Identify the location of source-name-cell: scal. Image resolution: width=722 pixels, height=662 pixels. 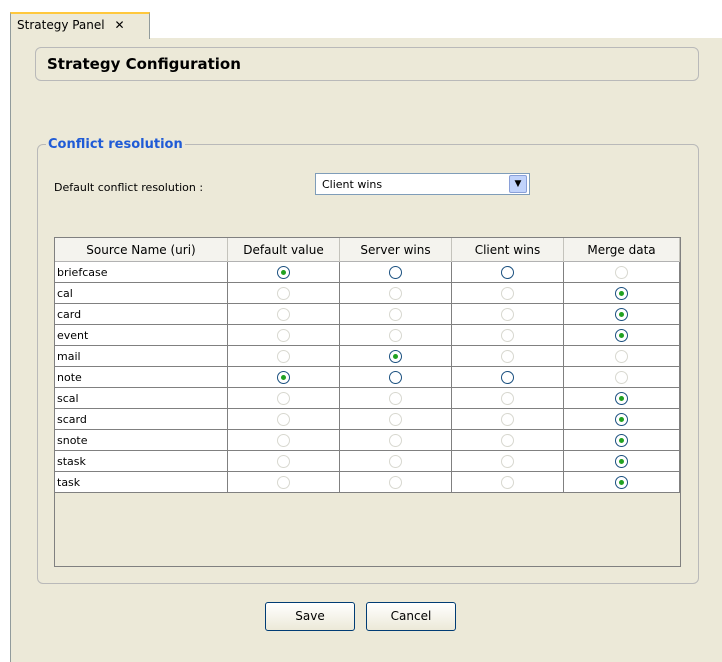
(141, 398).